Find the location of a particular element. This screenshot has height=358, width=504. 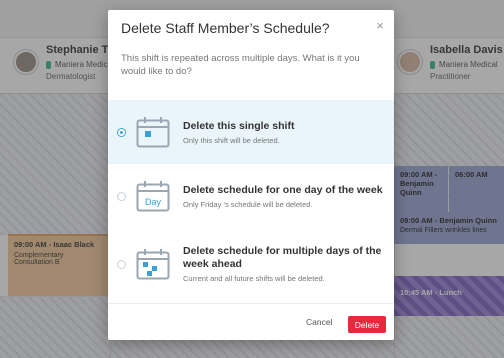

calendar-weekday-icon: Day is located at coordinates (153, 196).